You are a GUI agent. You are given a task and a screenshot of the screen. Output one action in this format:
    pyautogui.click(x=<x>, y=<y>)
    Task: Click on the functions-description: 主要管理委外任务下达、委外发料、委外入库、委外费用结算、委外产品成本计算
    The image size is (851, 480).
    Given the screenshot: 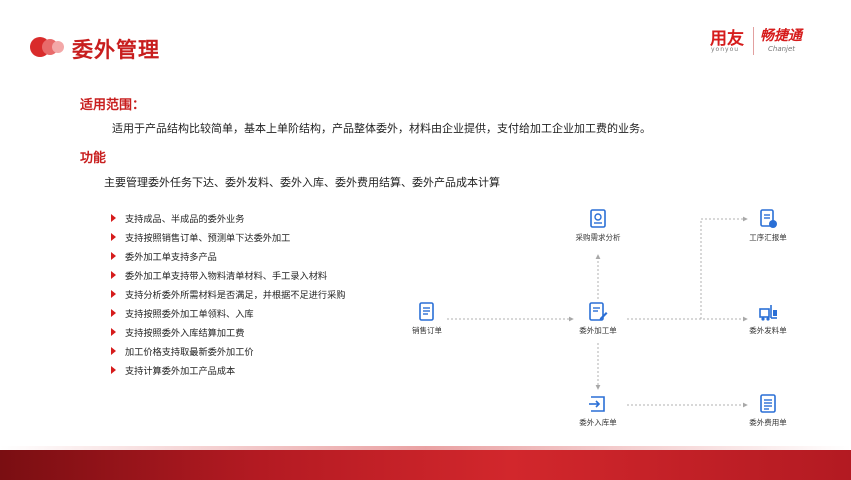 What is the action you would take?
    pyautogui.click(x=302, y=182)
    